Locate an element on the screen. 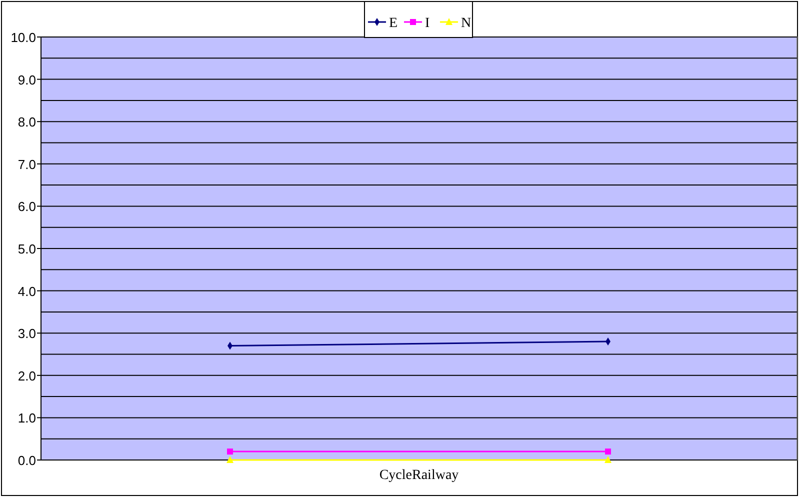  axis-tick-label: 1.0 is located at coordinates (27, 418).